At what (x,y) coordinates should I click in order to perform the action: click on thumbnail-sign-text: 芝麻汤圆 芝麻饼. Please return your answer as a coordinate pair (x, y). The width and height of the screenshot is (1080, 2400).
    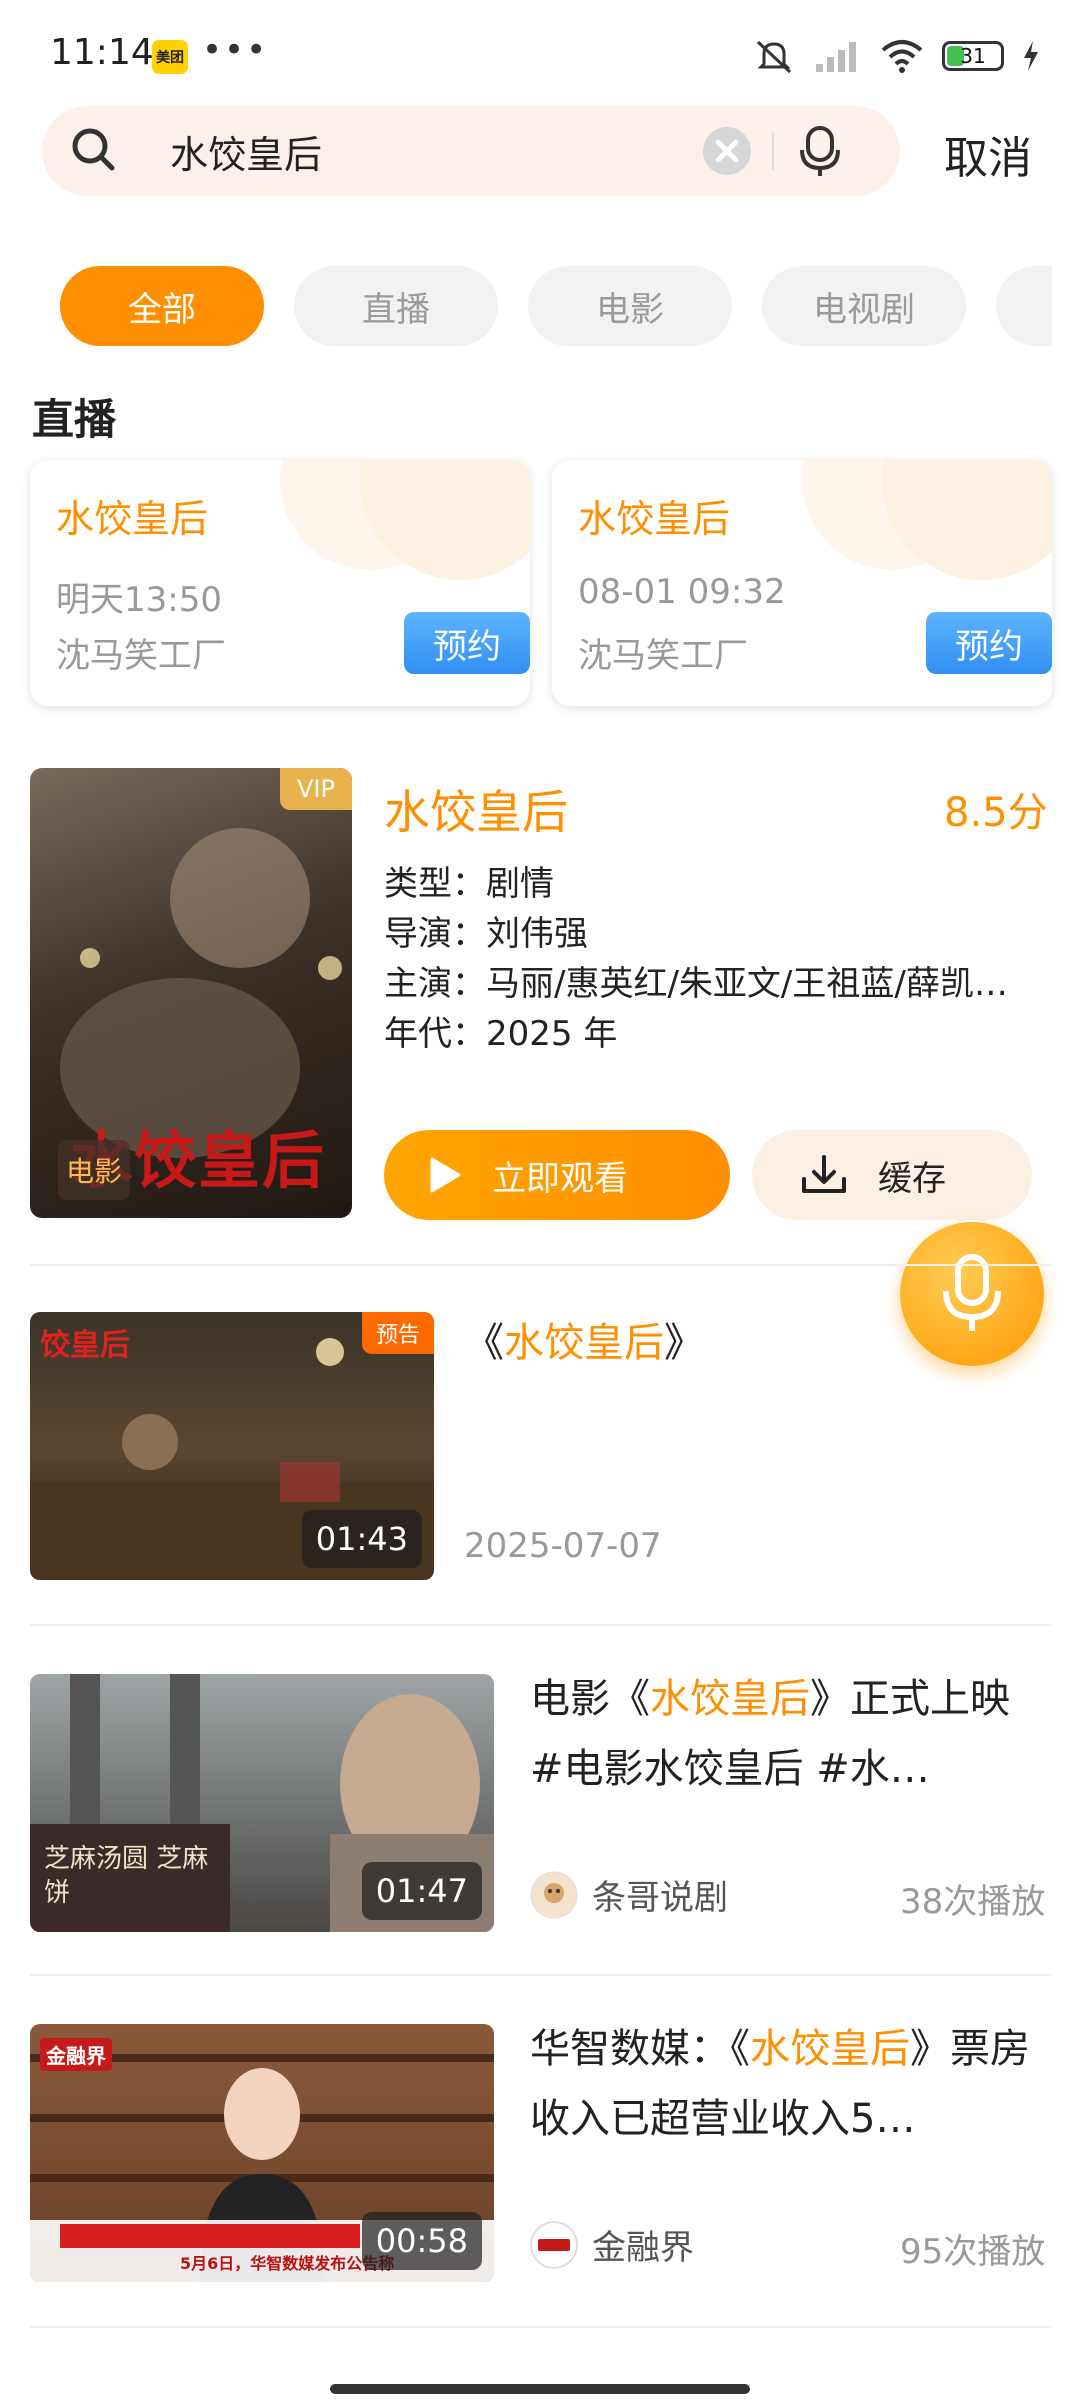
    Looking at the image, I should click on (126, 1876).